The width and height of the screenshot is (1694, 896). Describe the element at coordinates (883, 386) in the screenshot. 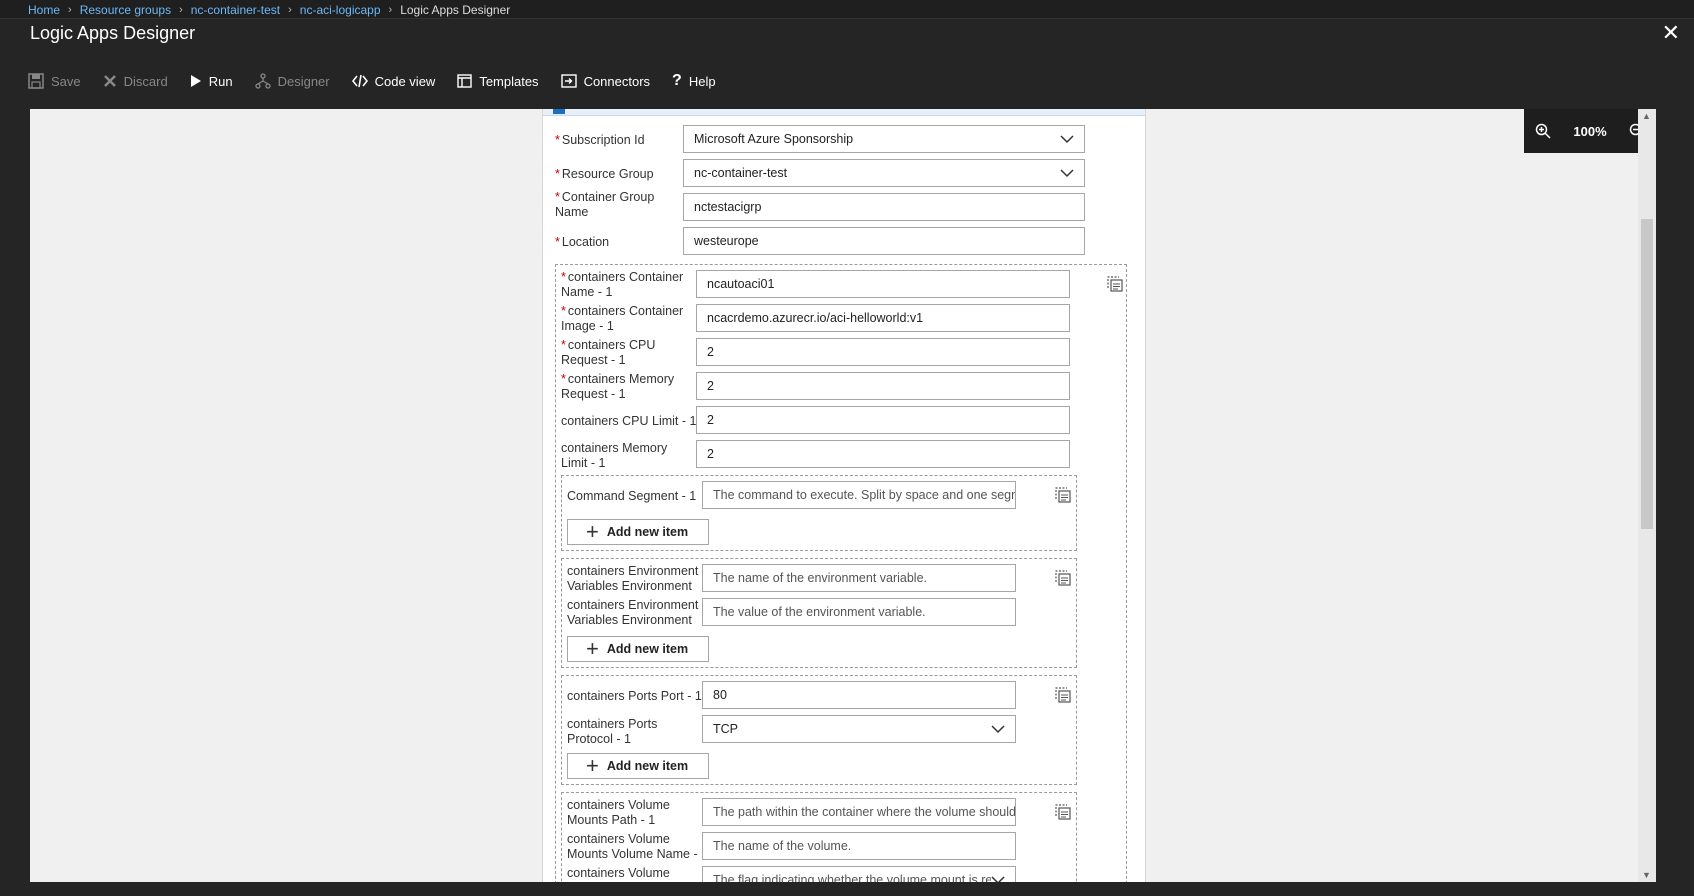

I see `memory-request-input: 2` at that location.